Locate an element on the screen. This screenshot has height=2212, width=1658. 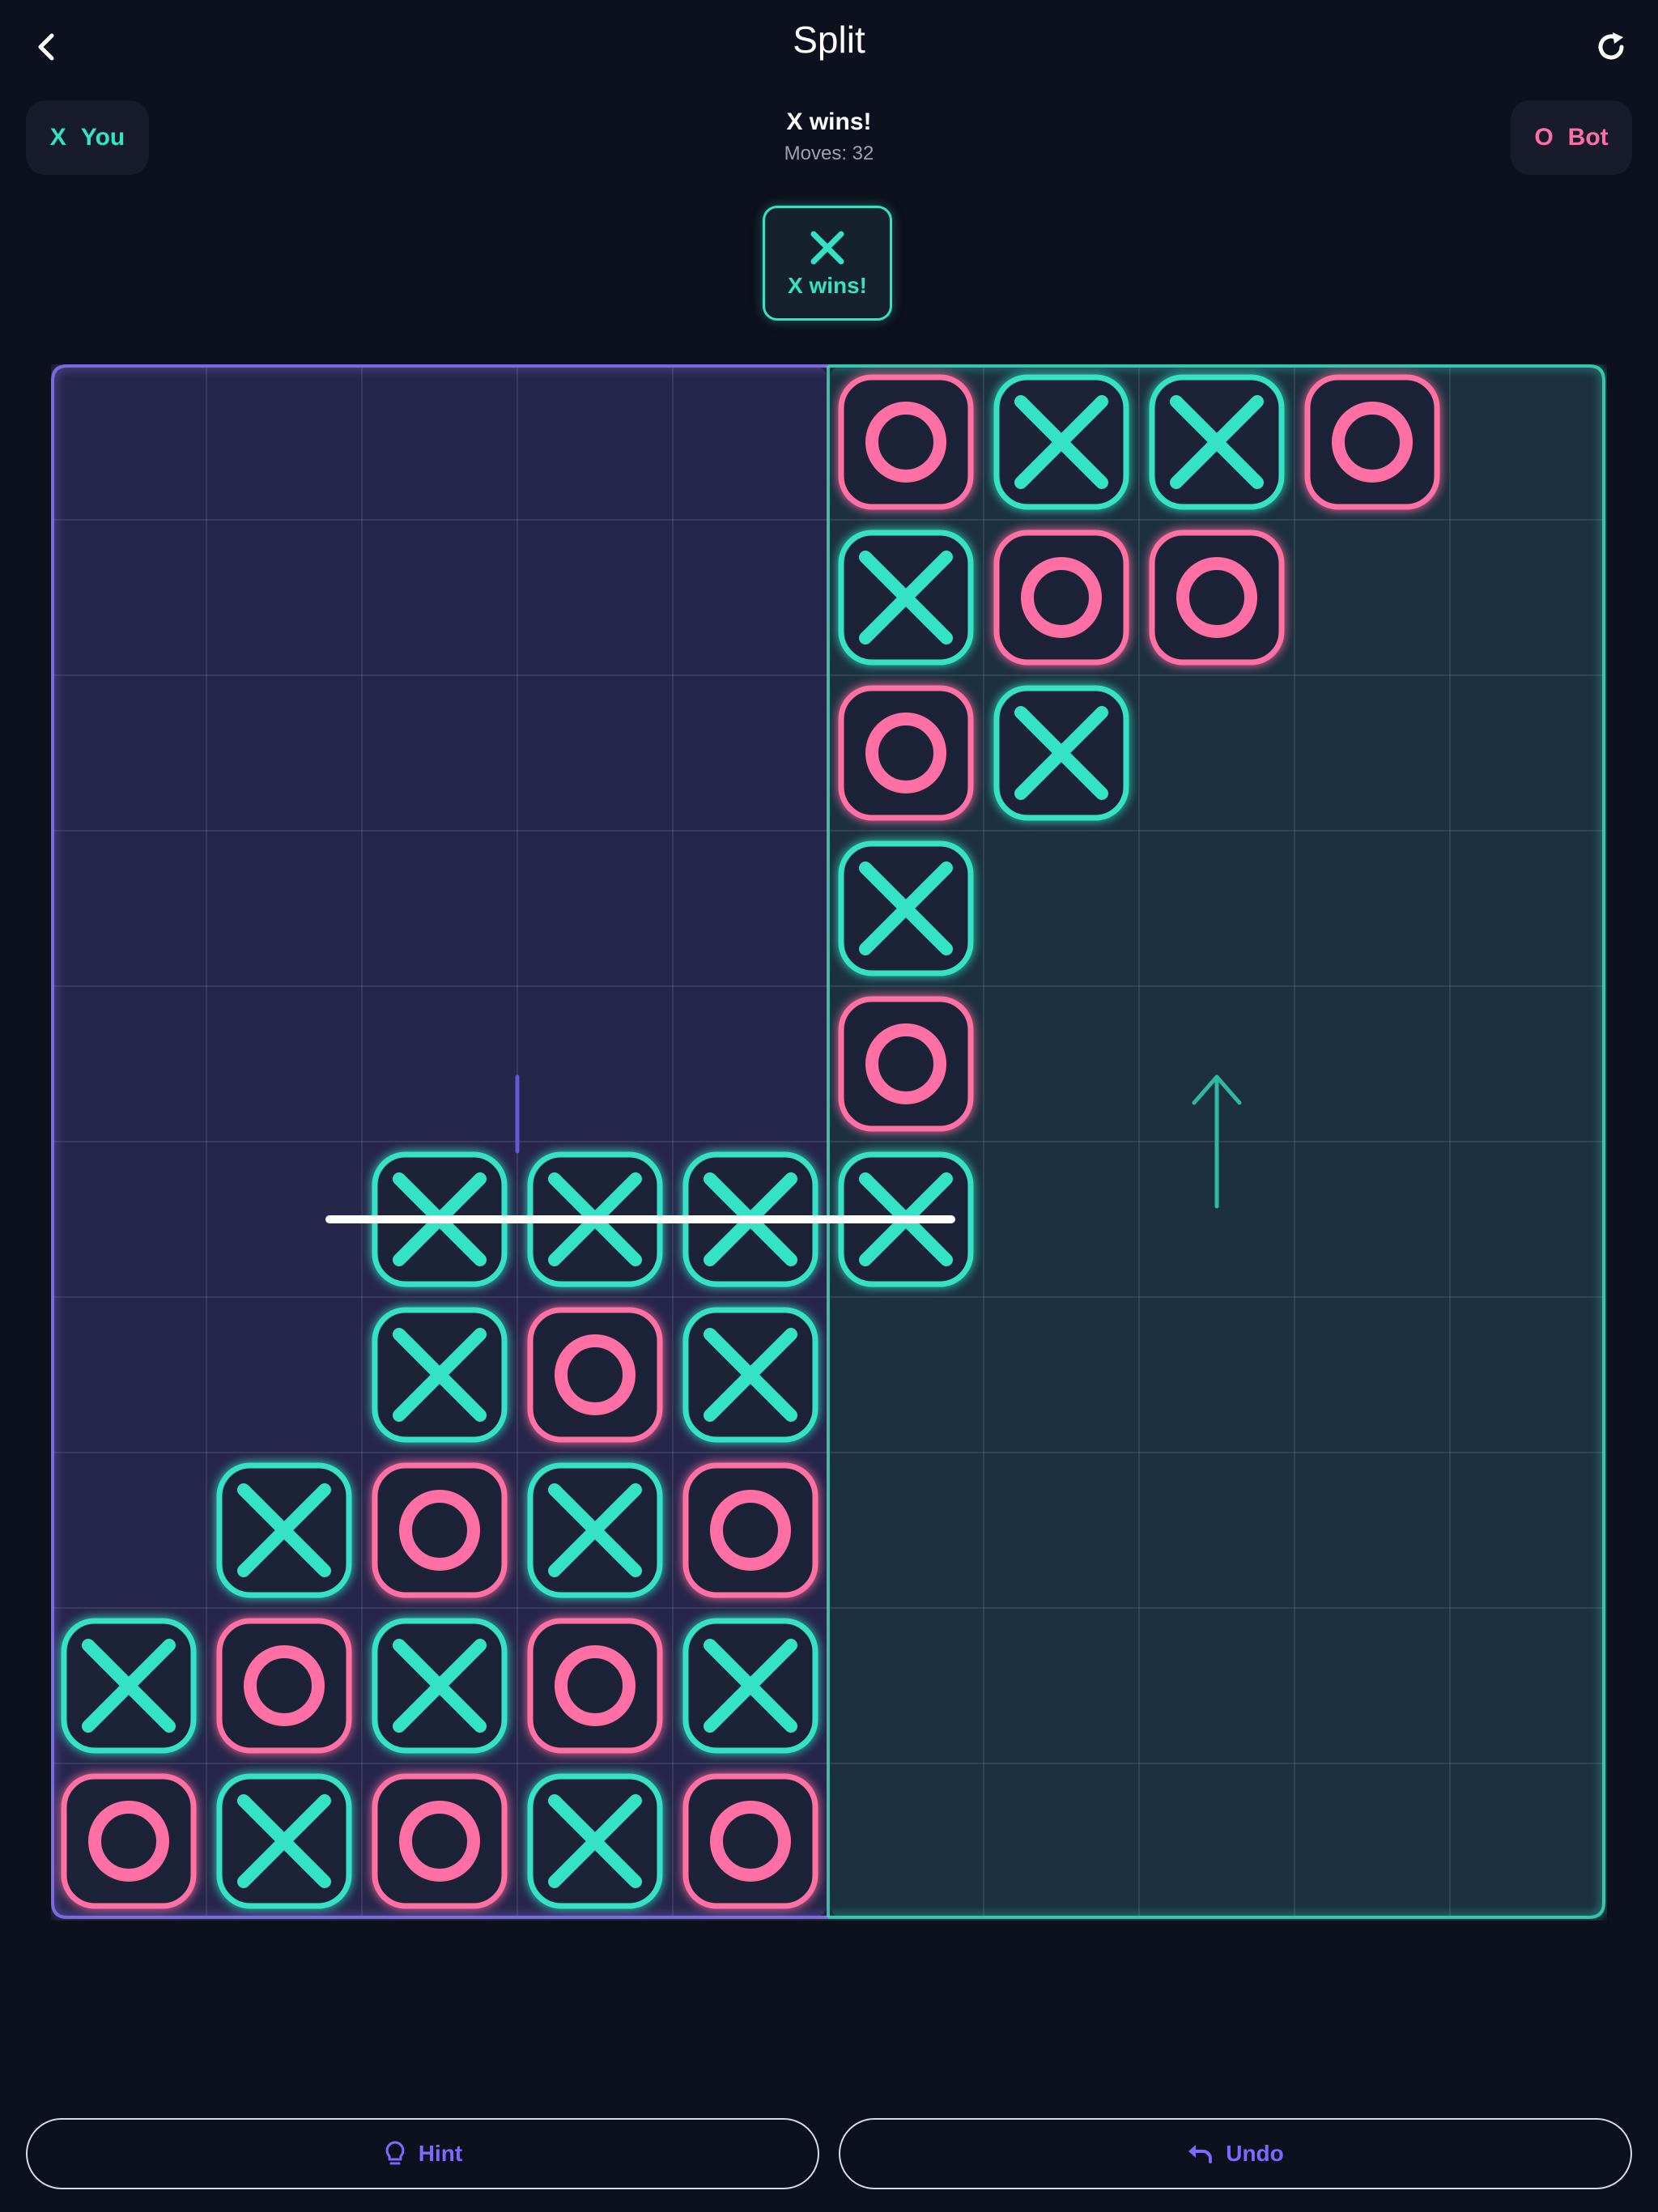
status-text: X wins! is located at coordinates (829, 122).